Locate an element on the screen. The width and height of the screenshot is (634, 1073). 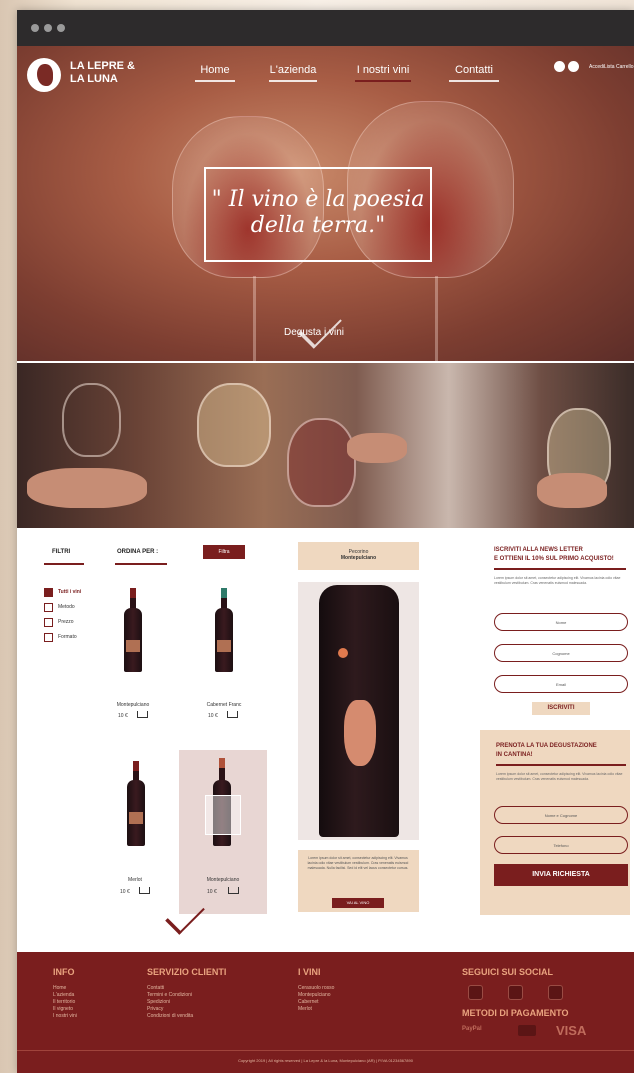
brand-name: LA LEPRE & LA LUNA is located at coordinates (110, 73).